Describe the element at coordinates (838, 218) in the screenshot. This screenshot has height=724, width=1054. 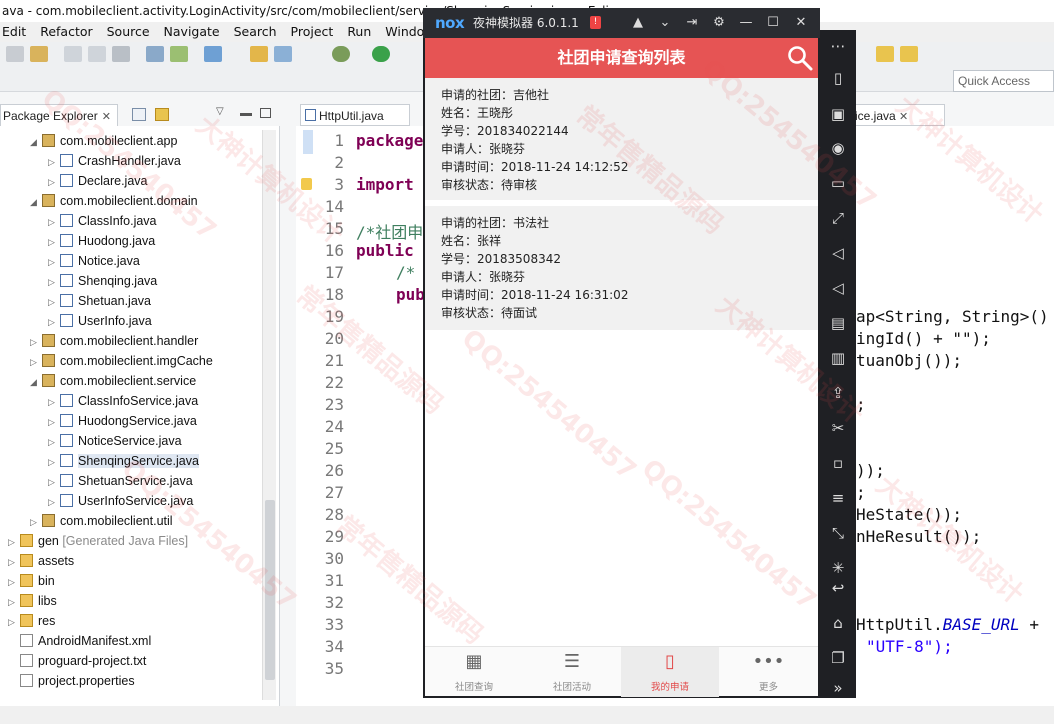
I see `fullscreen-icon: ⤢` at that location.